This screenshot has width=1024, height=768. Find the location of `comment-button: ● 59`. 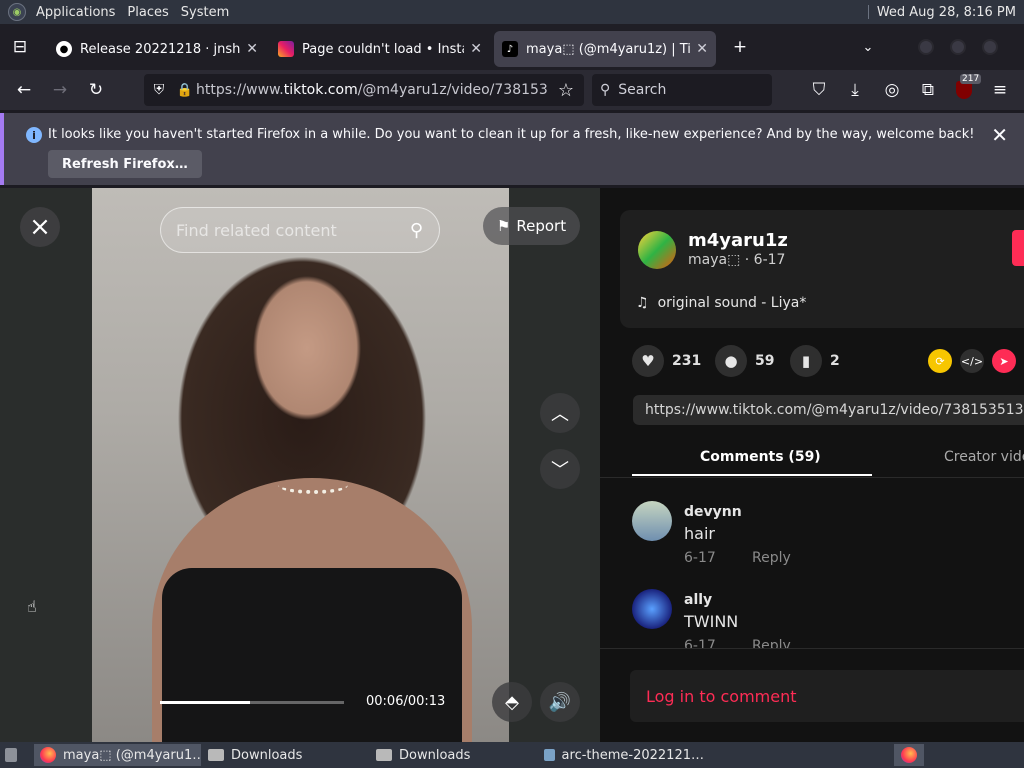

comment-button: ● 59 is located at coordinates (744, 361).